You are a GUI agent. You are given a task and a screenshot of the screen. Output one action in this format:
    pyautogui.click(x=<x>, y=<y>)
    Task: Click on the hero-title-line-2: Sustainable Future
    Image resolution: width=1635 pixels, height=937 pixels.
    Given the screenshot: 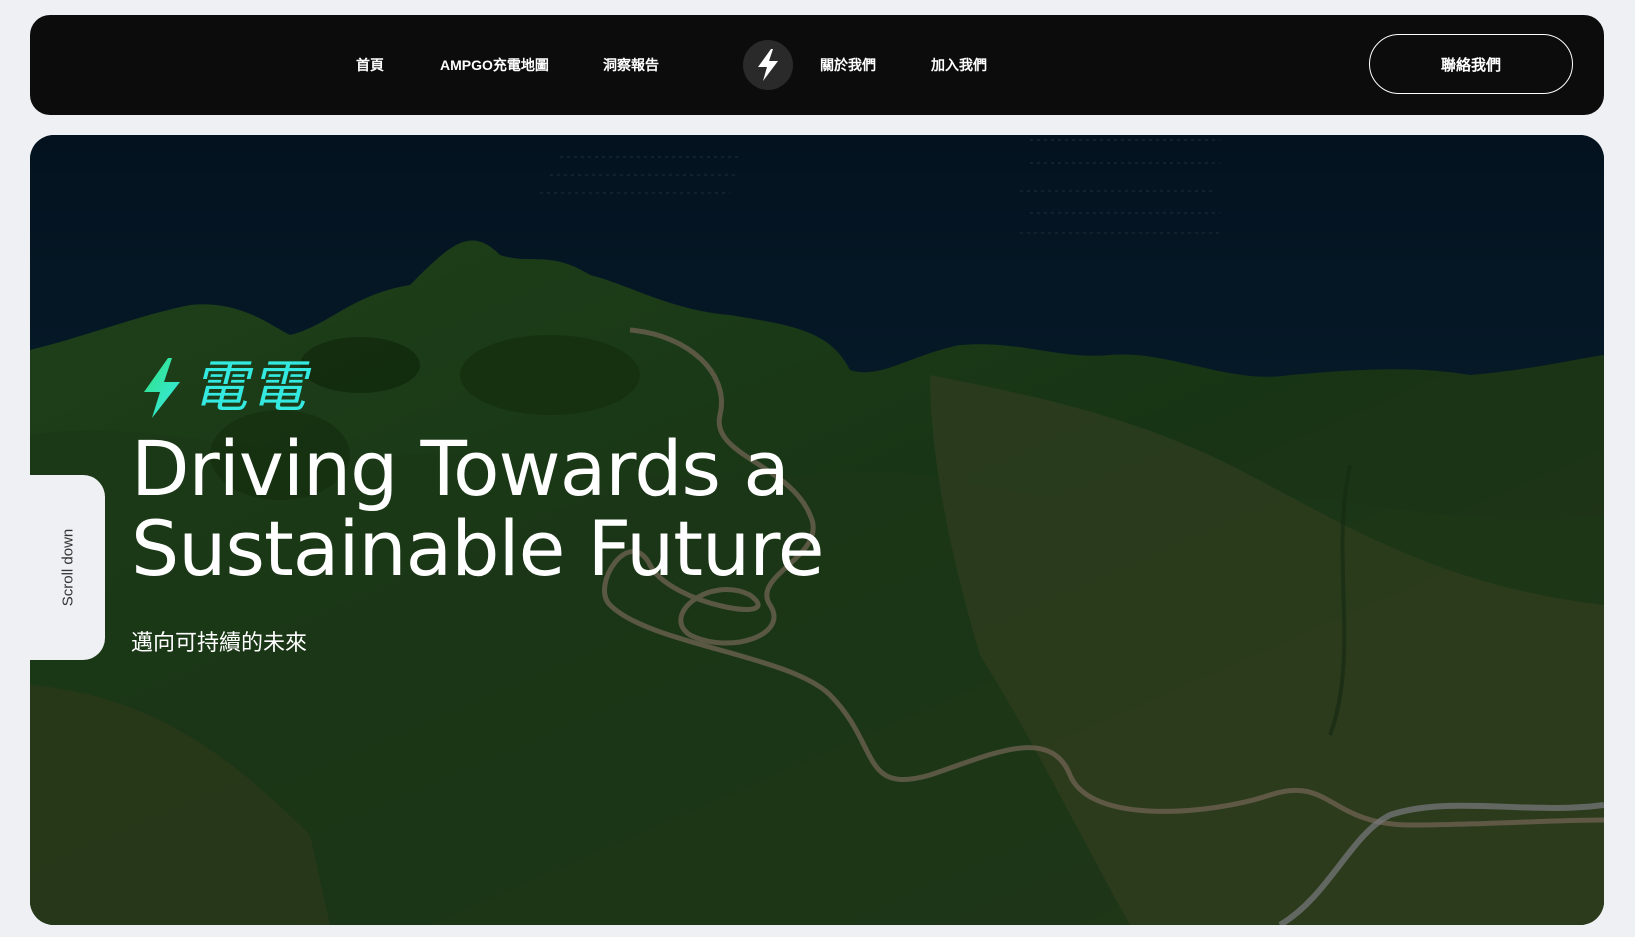 What is the action you would take?
    pyautogui.click(x=478, y=548)
    